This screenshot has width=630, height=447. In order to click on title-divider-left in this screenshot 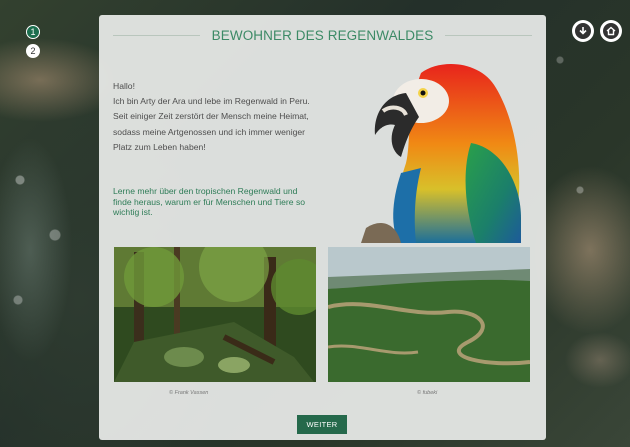, I will do `click(156, 35)`.